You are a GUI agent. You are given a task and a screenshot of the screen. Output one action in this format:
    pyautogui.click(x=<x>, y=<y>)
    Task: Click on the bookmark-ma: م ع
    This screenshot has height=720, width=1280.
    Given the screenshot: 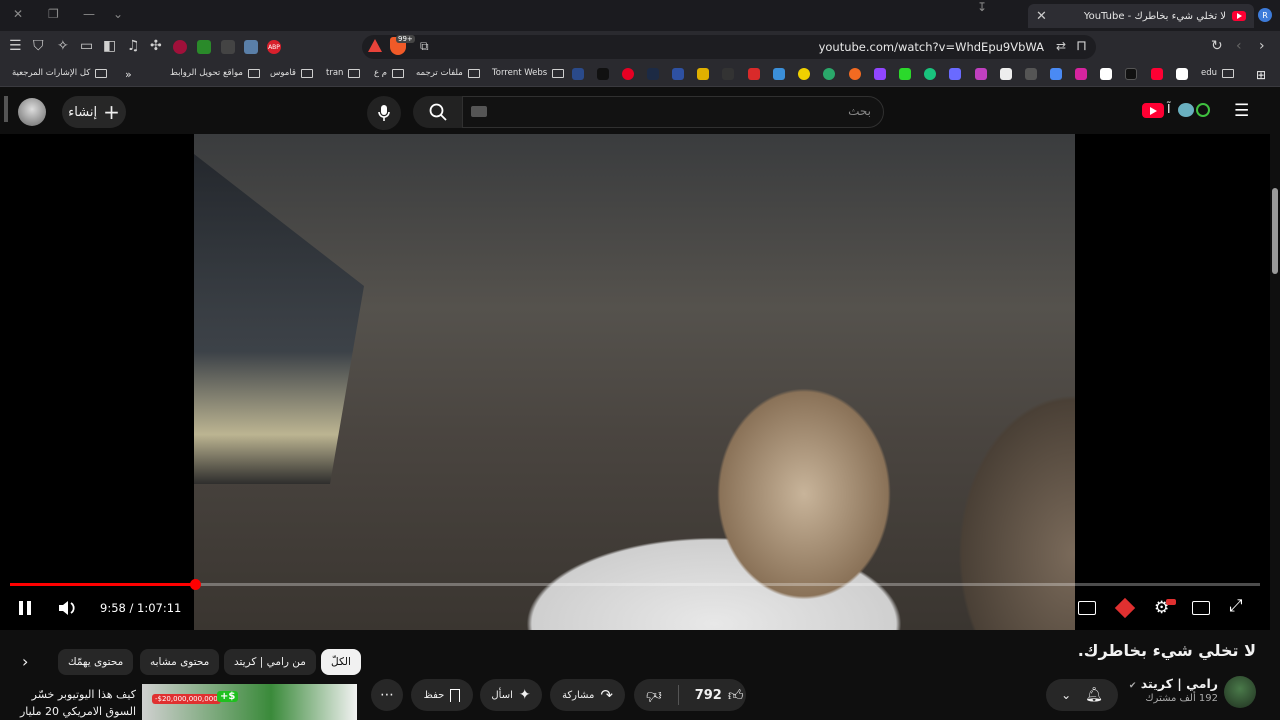 What is the action you would take?
    pyautogui.click(x=389, y=73)
    